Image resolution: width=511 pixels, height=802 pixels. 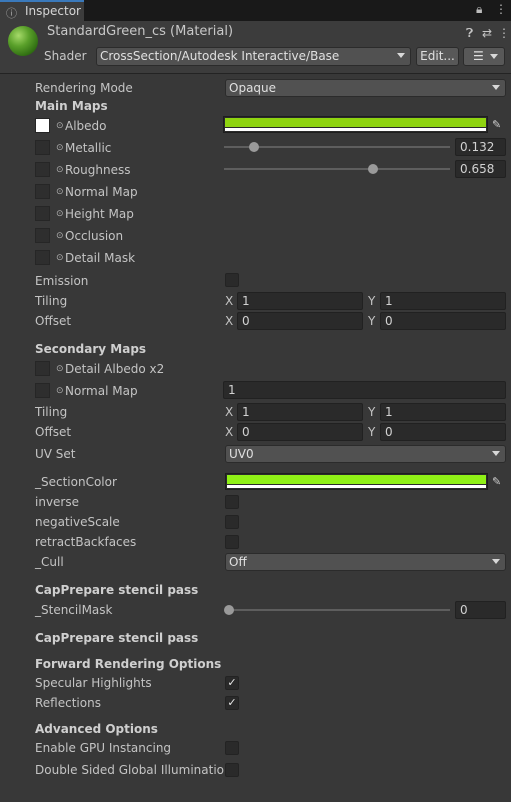 I want to click on stencil-mask-label: _StencilMask, so click(x=74, y=610).